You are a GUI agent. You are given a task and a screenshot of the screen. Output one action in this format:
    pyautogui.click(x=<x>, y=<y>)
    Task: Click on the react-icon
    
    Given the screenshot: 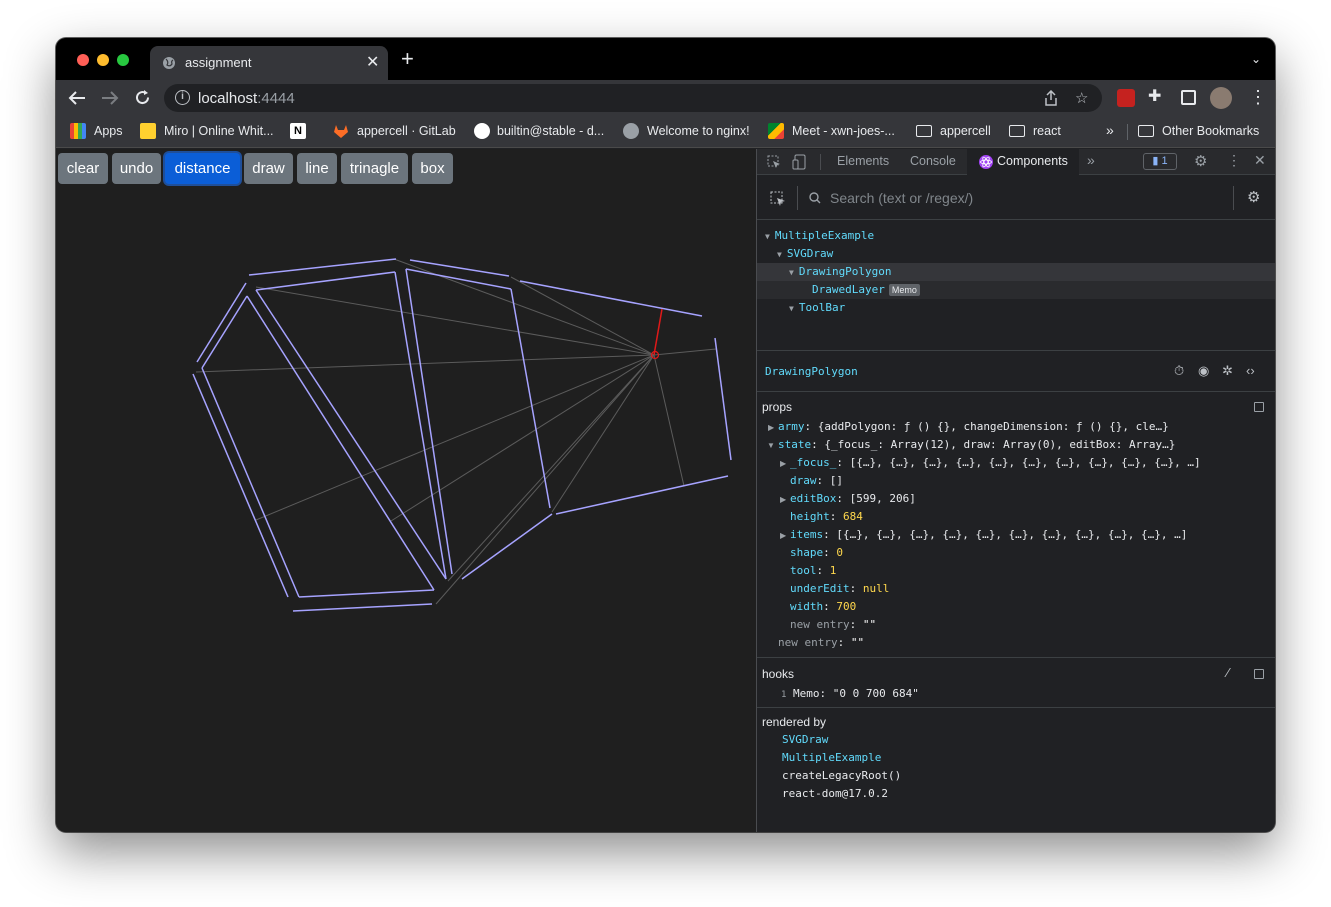 What is the action you would take?
    pyautogui.click(x=986, y=162)
    